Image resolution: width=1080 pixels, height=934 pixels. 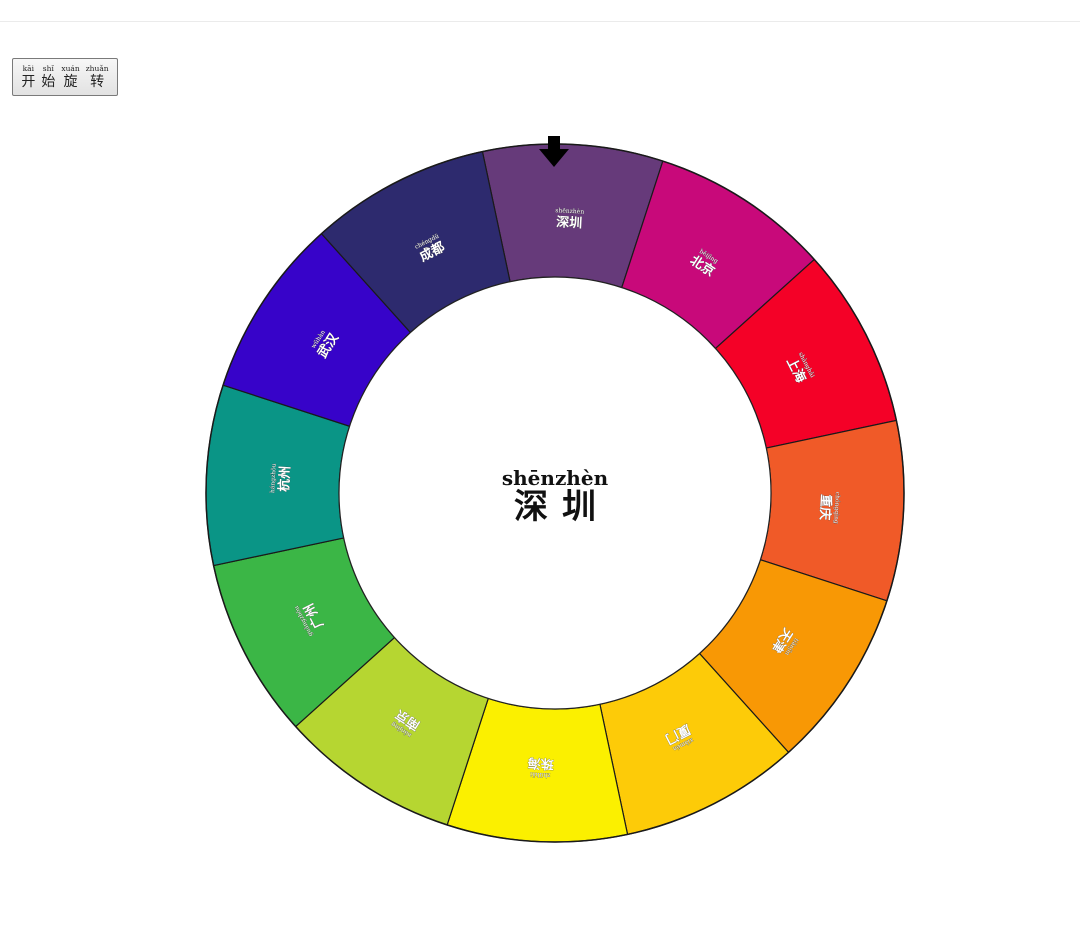 I want to click on wheel-segment-pinyin: zhūhǎi, so click(x=540, y=775).